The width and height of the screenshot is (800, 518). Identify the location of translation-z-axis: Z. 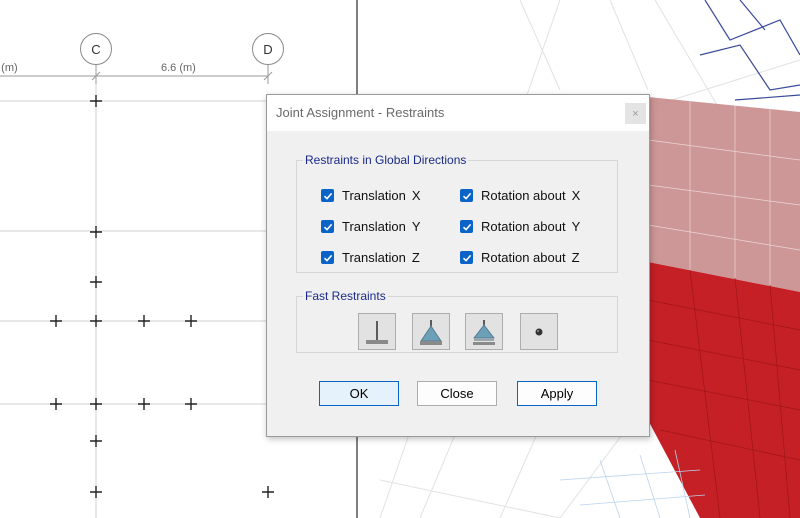
(415, 257).